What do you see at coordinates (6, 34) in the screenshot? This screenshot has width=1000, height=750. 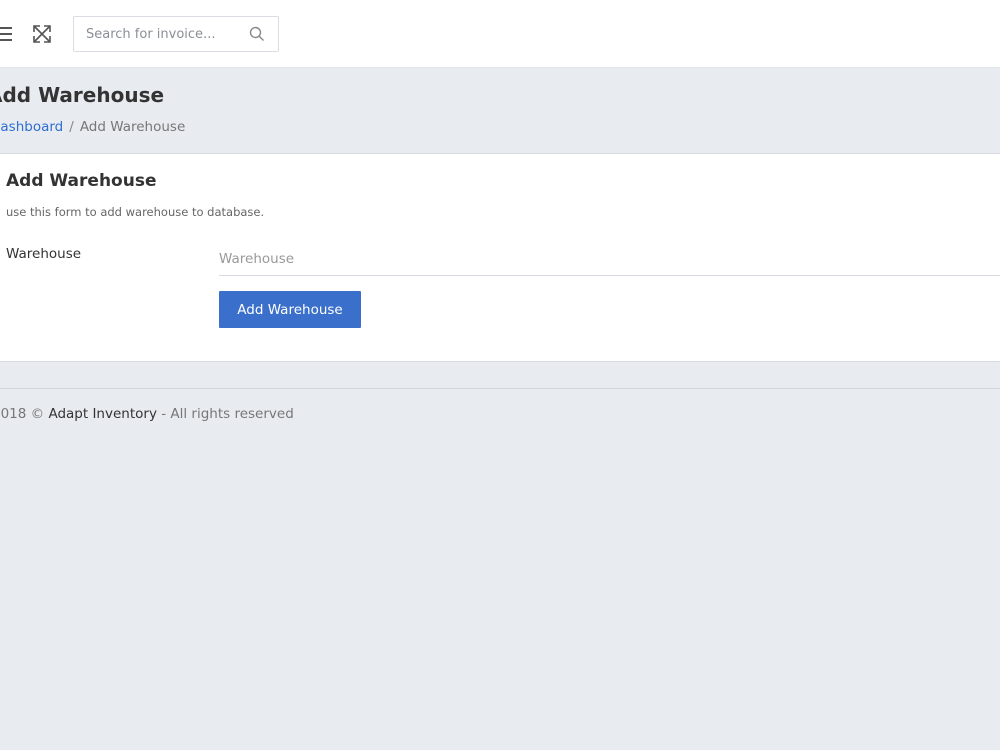 I see `menu-icon` at bounding box center [6, 34].